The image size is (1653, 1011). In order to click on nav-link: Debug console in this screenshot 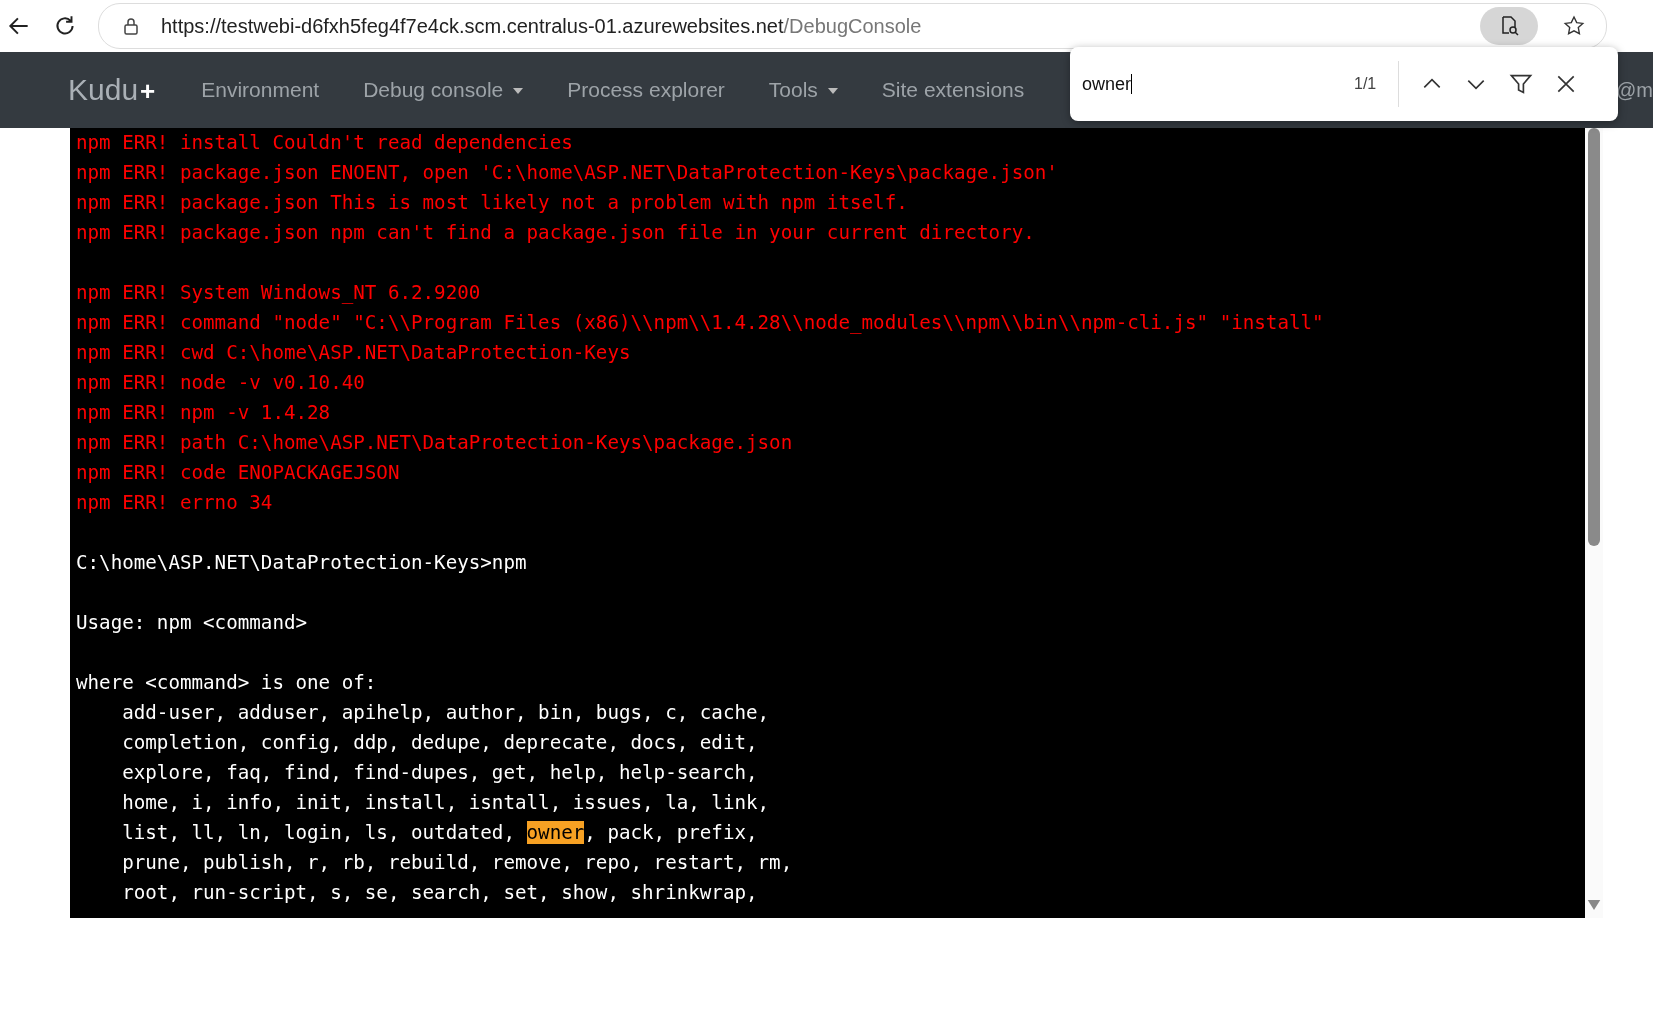, I will do `click(443, 90)`.